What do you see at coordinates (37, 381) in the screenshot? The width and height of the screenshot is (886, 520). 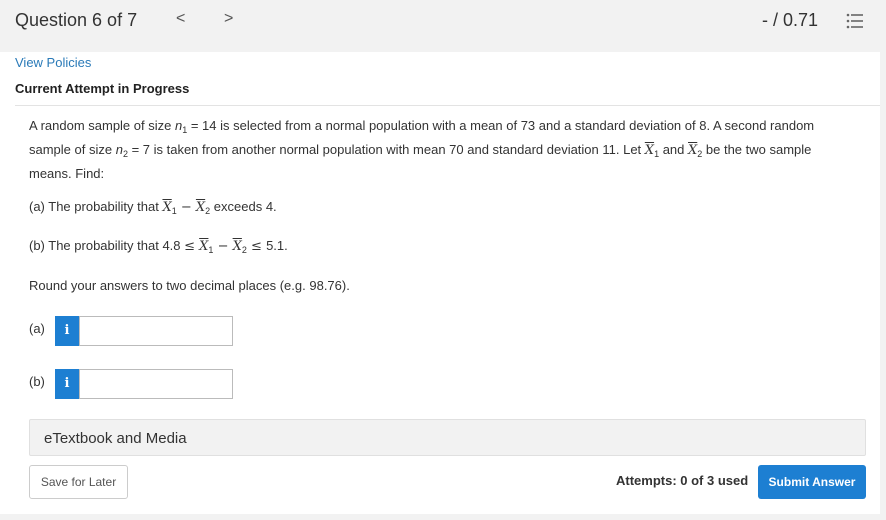 I see `answer-b-label: (b)` at bounding box center [37, 381].